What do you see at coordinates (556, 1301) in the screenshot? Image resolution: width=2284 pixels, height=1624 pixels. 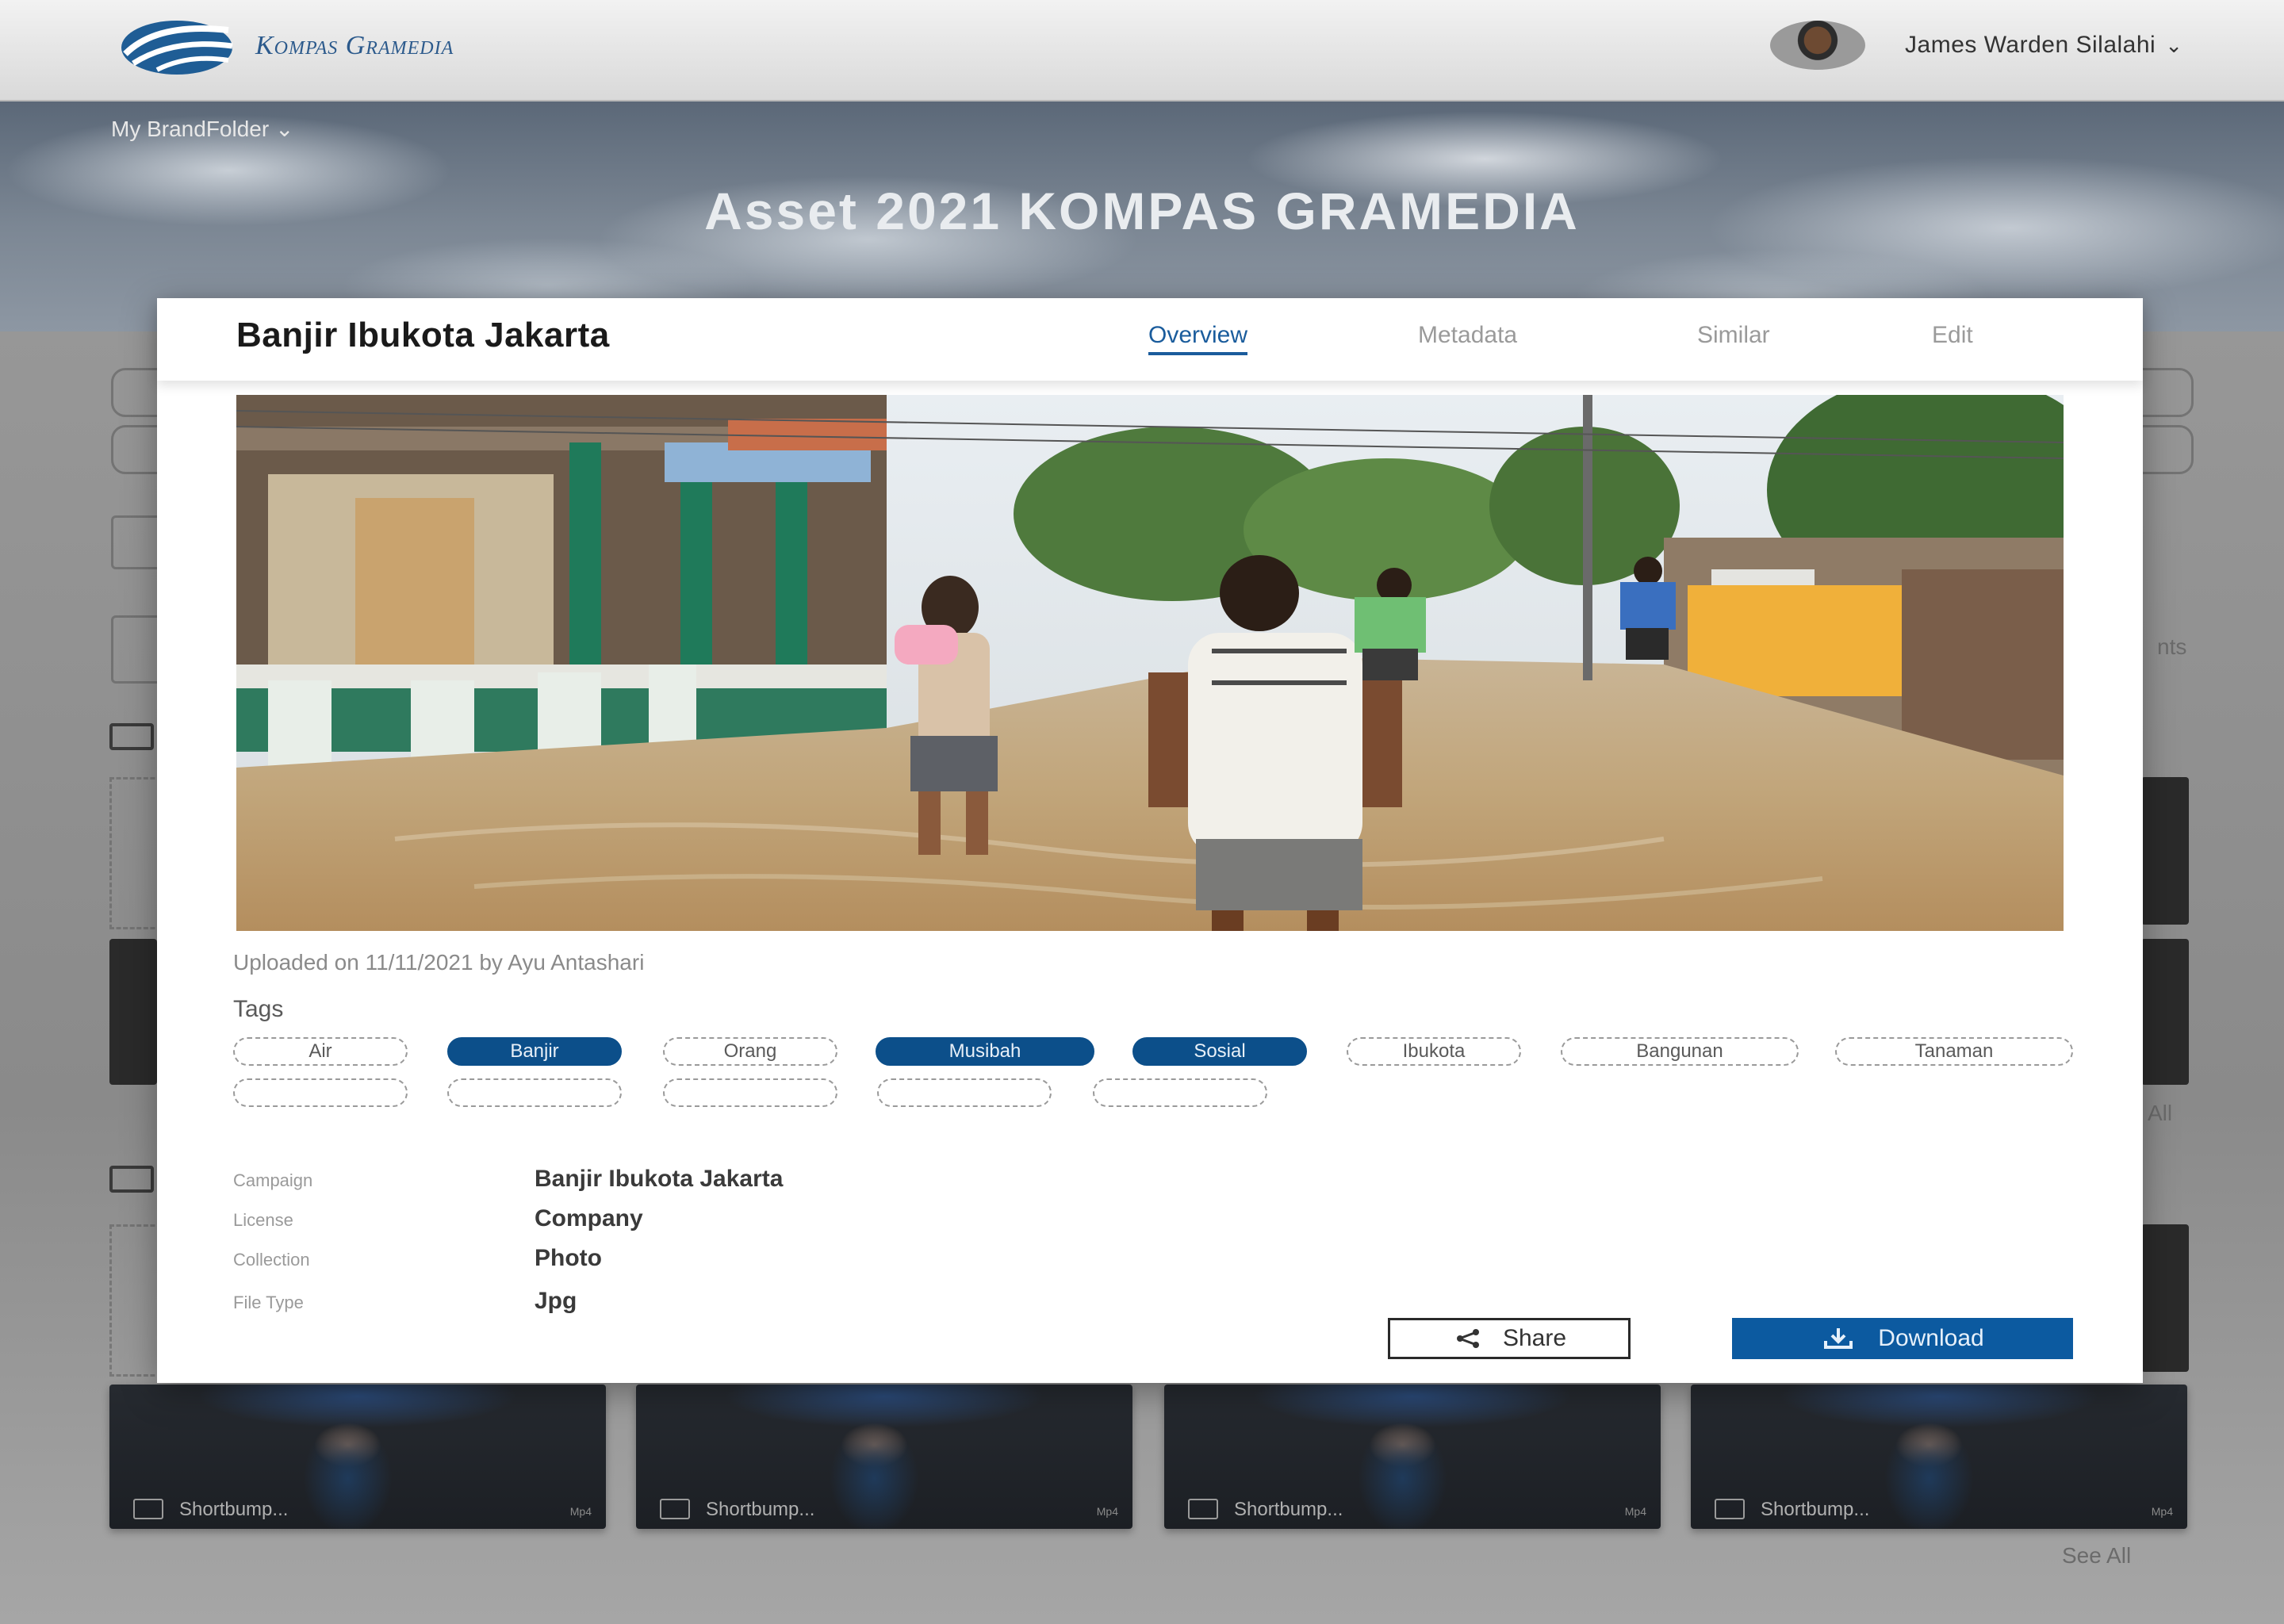 I see `file-type-value: Jpg` at bounding box center [556, 1301].